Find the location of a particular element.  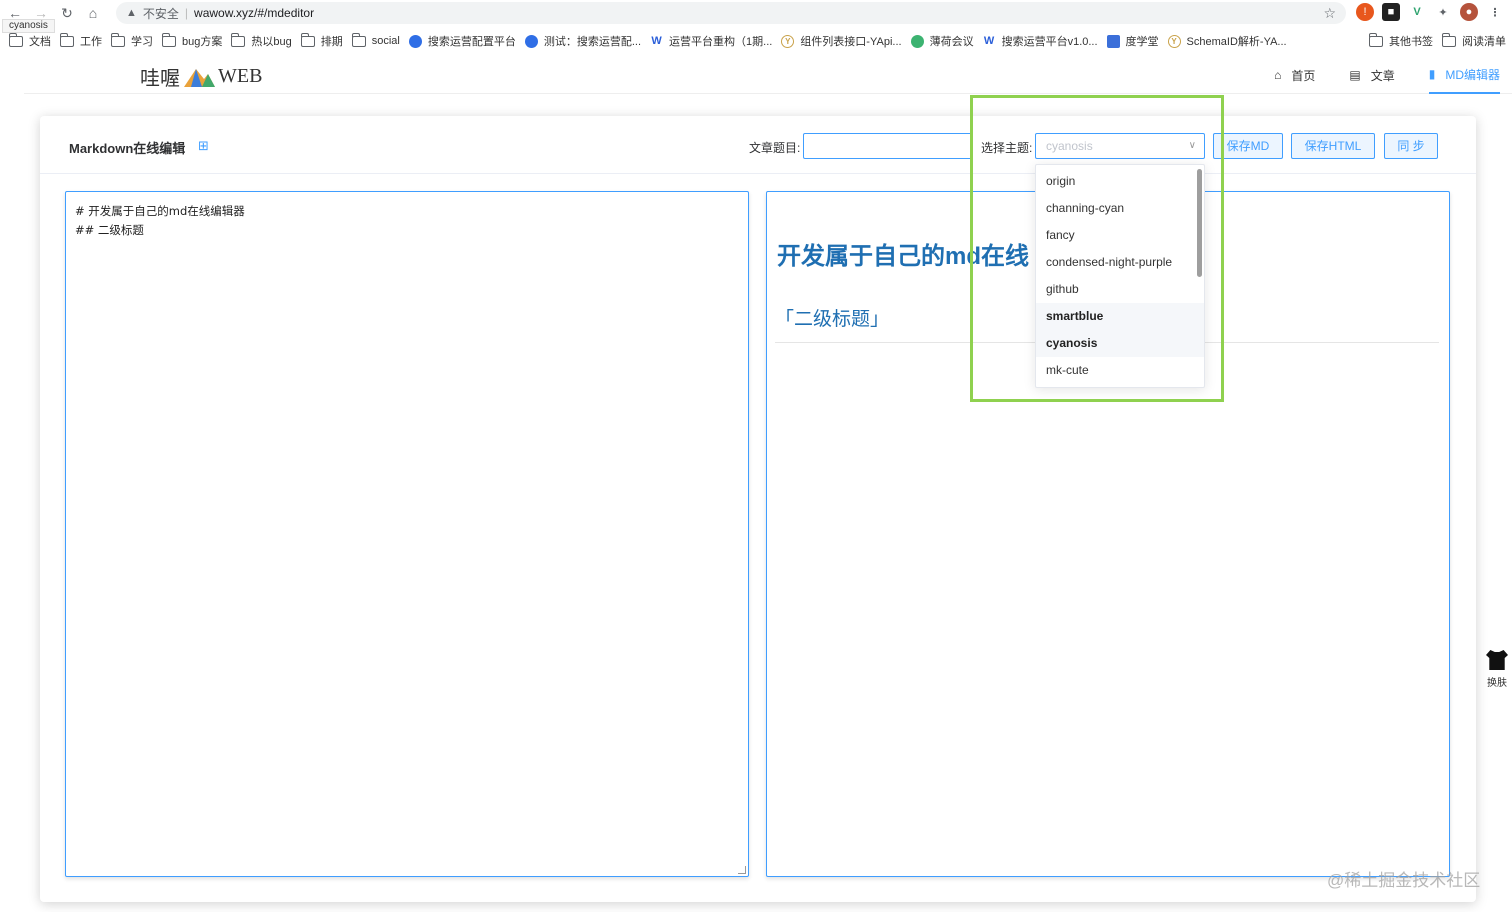

vue-extension-icon: V is located at coordinates (1417, 12).